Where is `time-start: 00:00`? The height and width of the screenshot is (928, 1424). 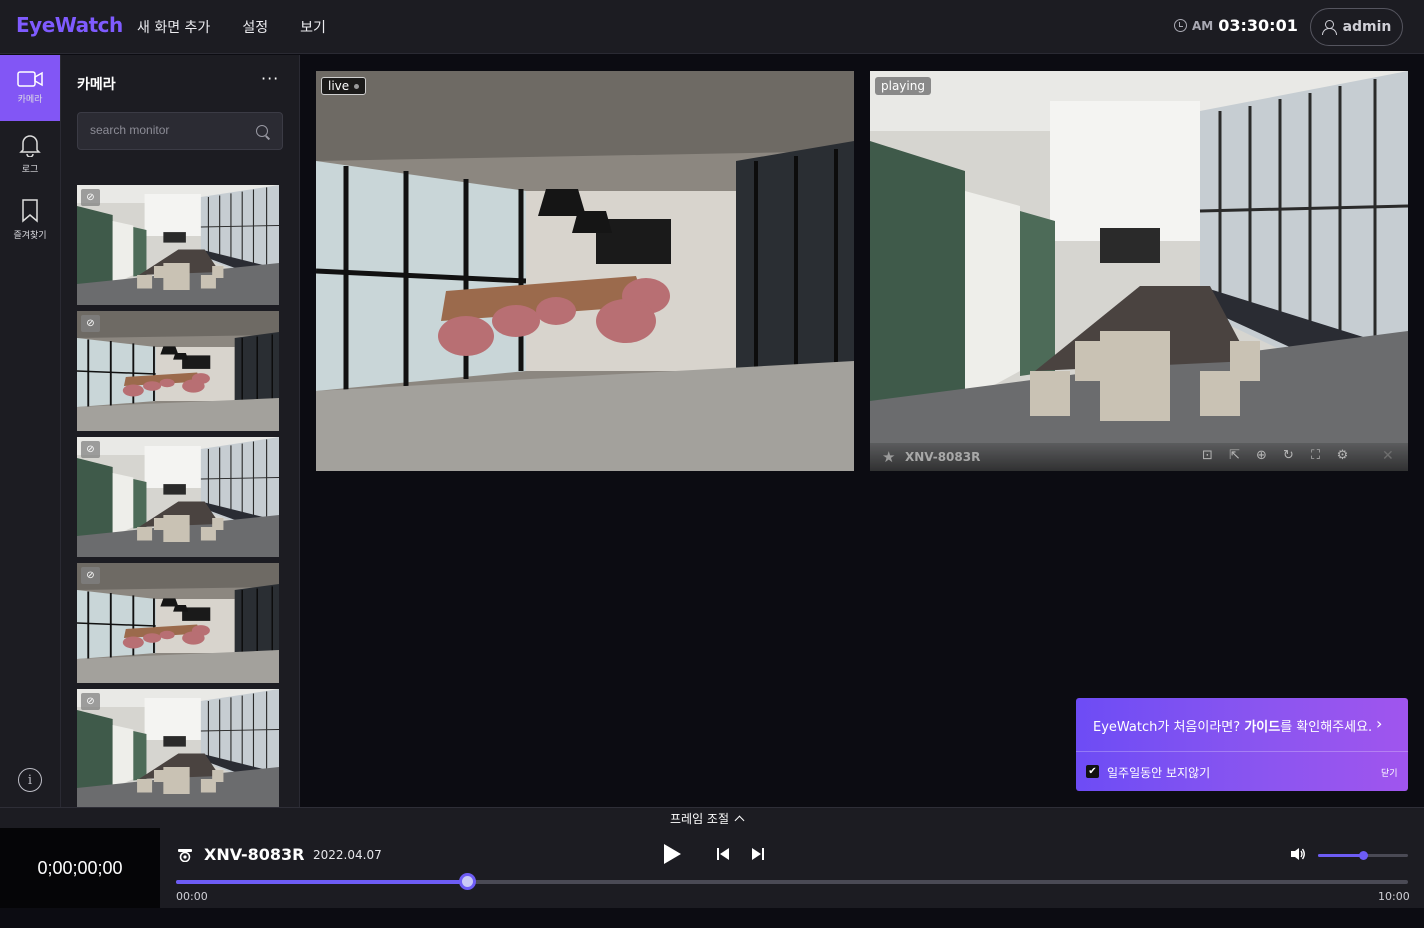
time-start: 00:00 is located at coordinates (192, 896).